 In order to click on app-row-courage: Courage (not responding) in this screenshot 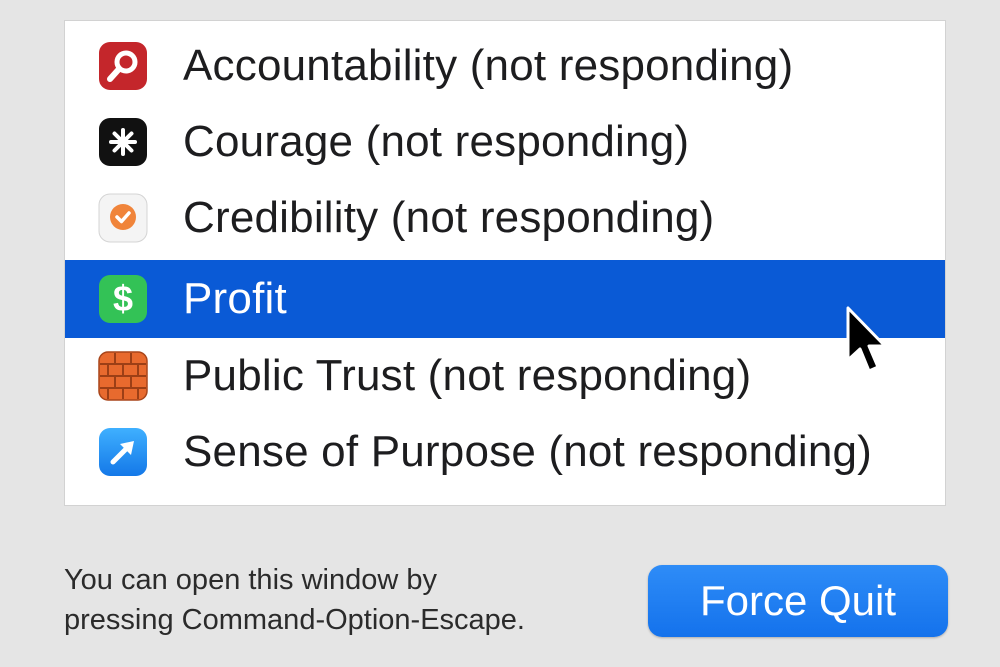, I will do `click(505, 142)`.